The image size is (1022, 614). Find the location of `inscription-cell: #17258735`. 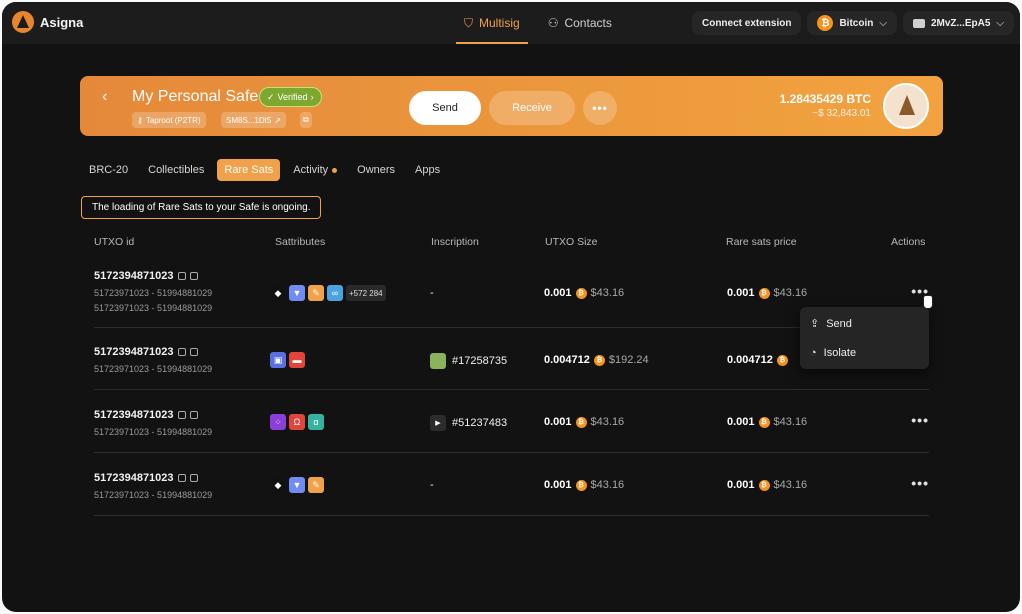

inscription-cell: #17258735 is located at coordinates (468, 361).